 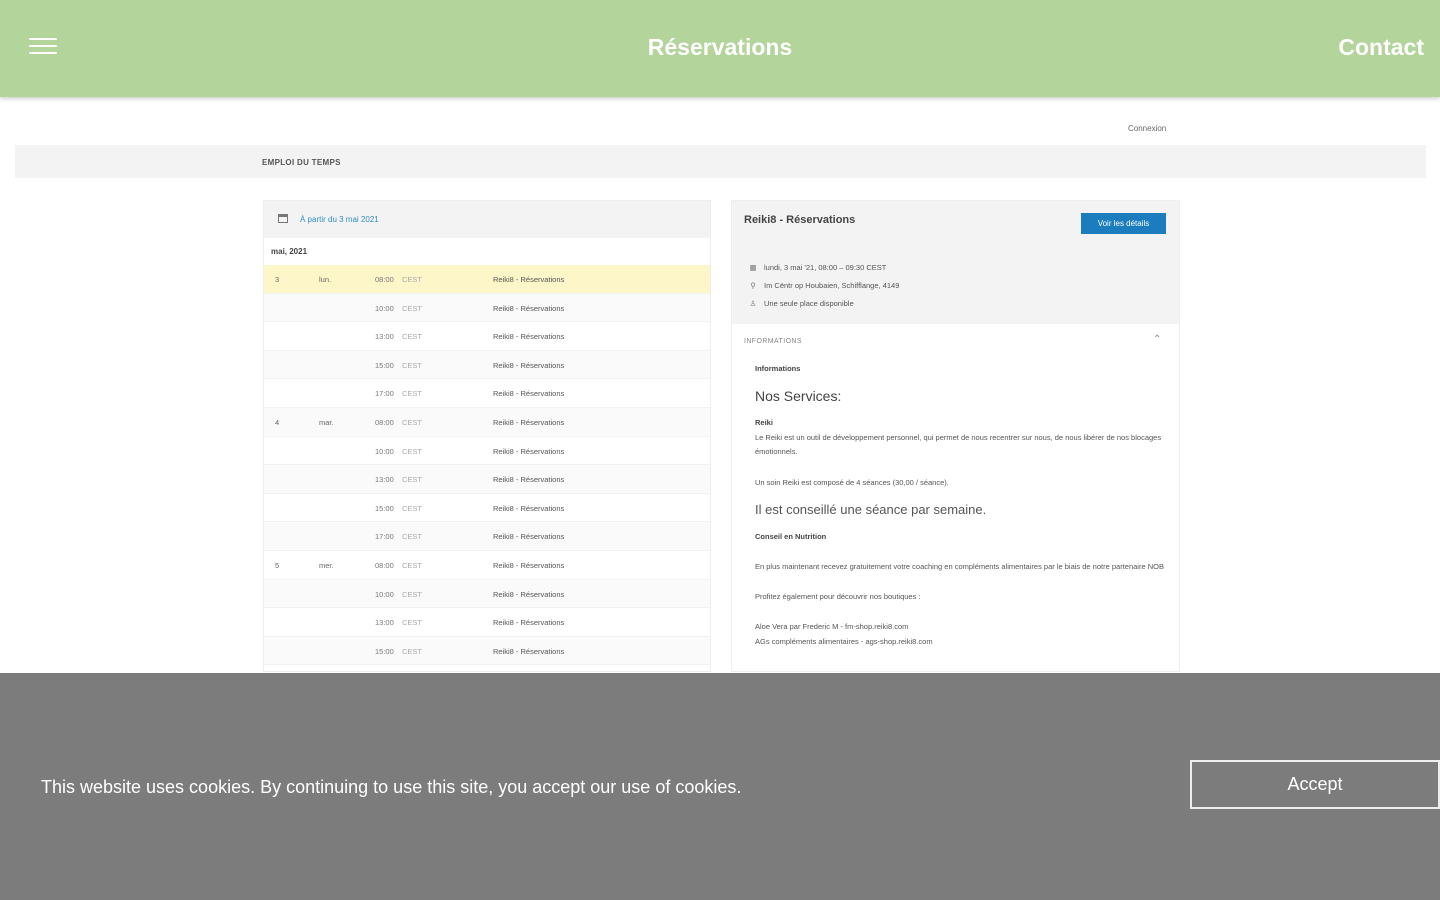 I want to click on month-label: mai, 2021, so click(x=289, y=251).